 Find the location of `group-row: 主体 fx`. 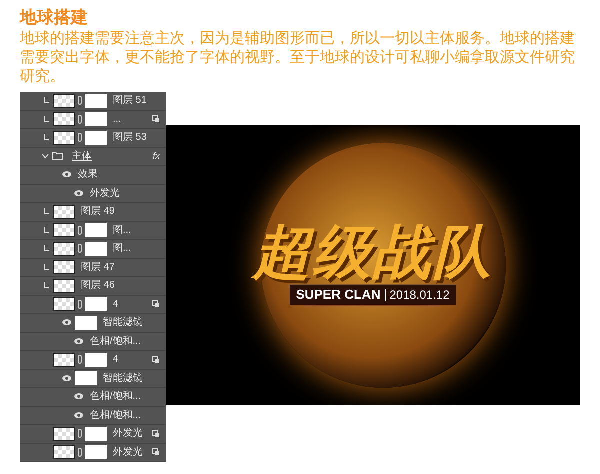

group-row: 主体 fx is located at coordinates (93, 157).